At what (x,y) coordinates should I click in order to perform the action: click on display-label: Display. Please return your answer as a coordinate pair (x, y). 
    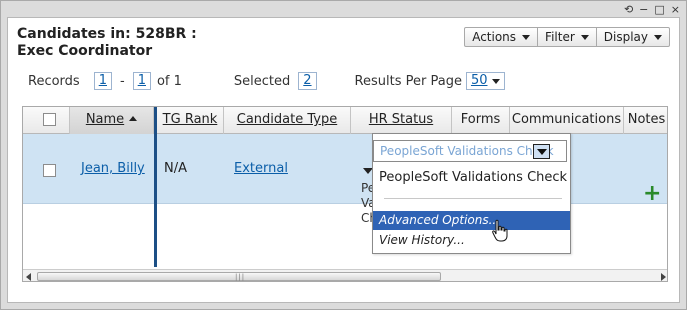
    Looking at the image, I should click on (625, 37).